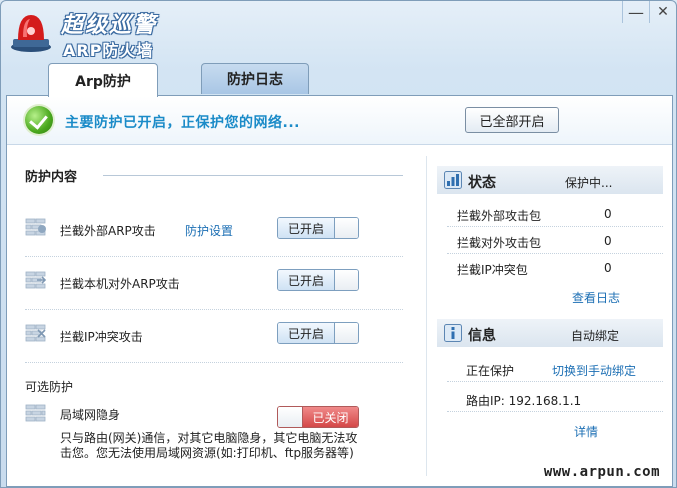  I want to click on row-label-outbound-arp: 拦截本机对外ARP攻击, so click(120, 284).